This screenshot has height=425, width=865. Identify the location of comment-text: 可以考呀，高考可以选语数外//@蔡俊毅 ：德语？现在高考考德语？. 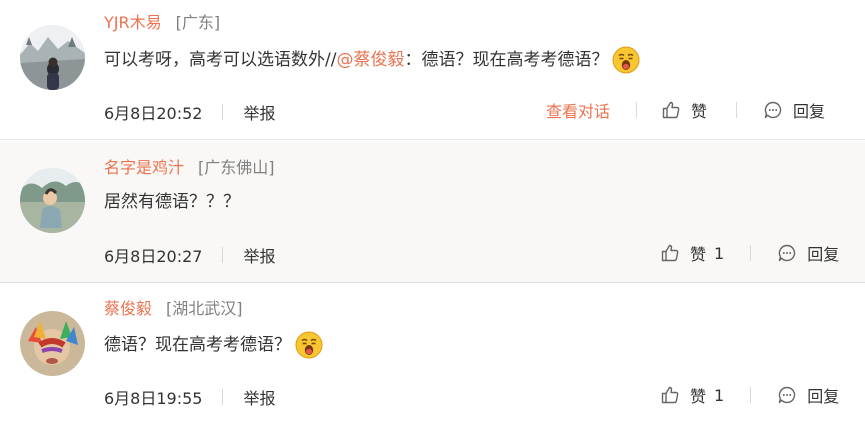
(372, 60).